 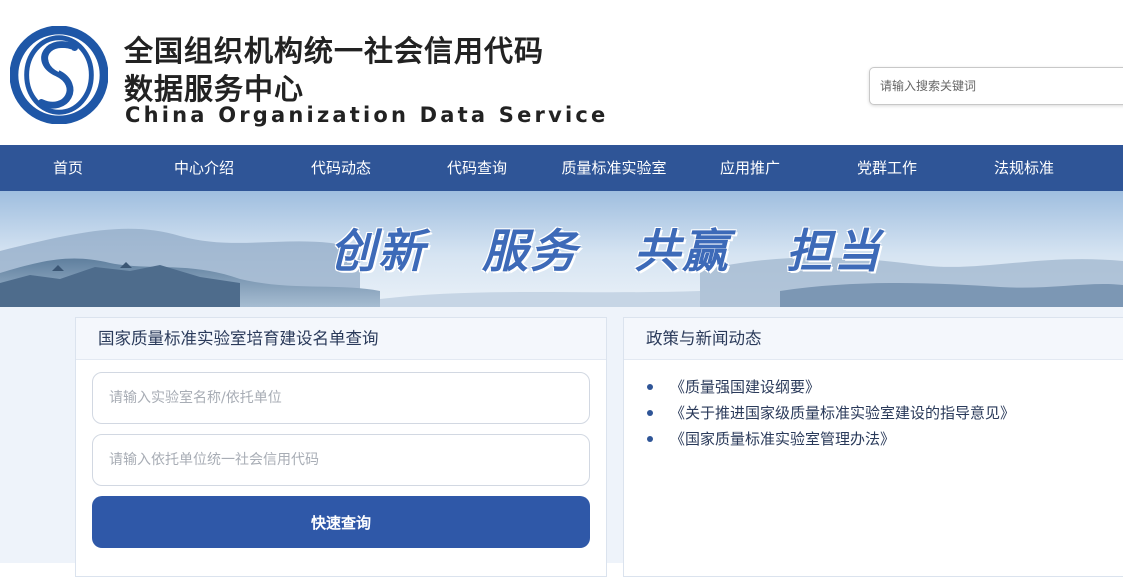 I want to click on news-item: 《国家质量标准实验室管理办法》, so click(x=829, y=439).